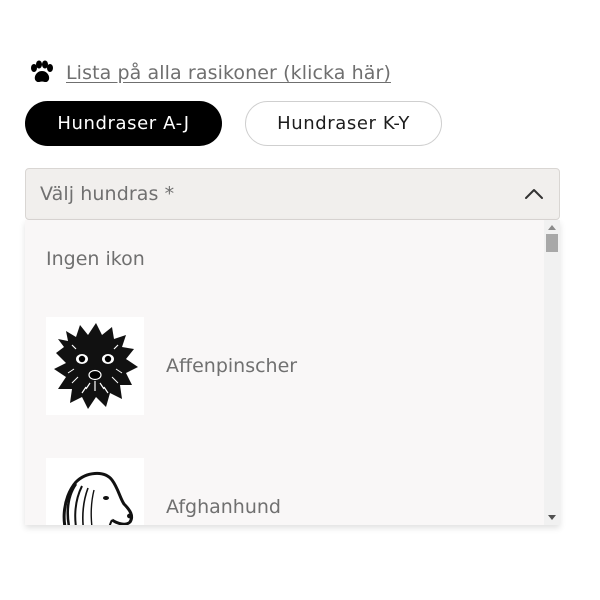  I want to click on option-afghanhund: Afghanhund, so click(303, 491).